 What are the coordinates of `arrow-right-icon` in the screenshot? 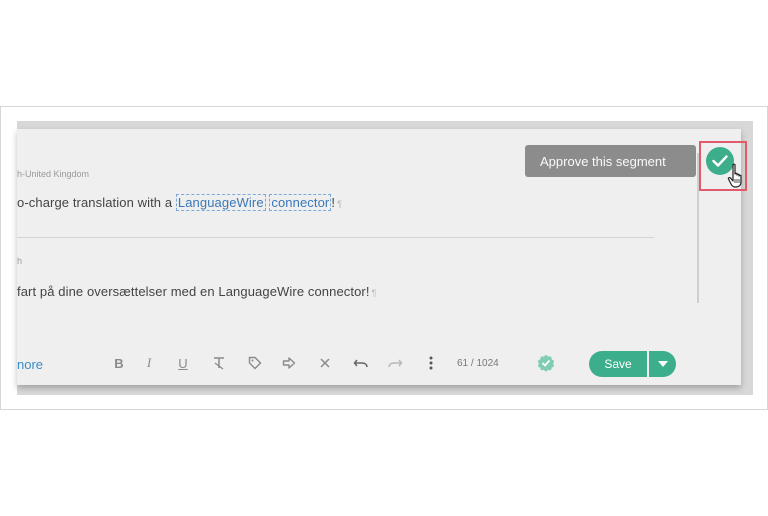 It's located at (289, 363).